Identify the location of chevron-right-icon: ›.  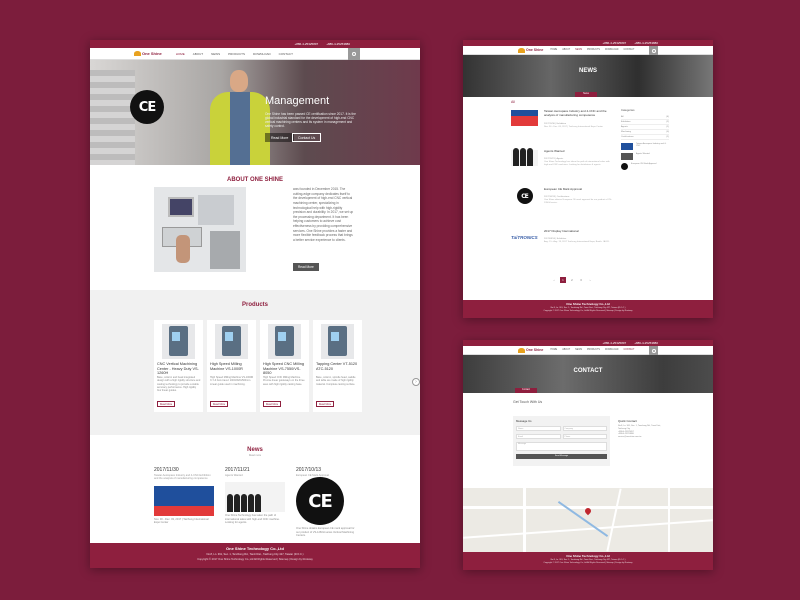
(416, 382).